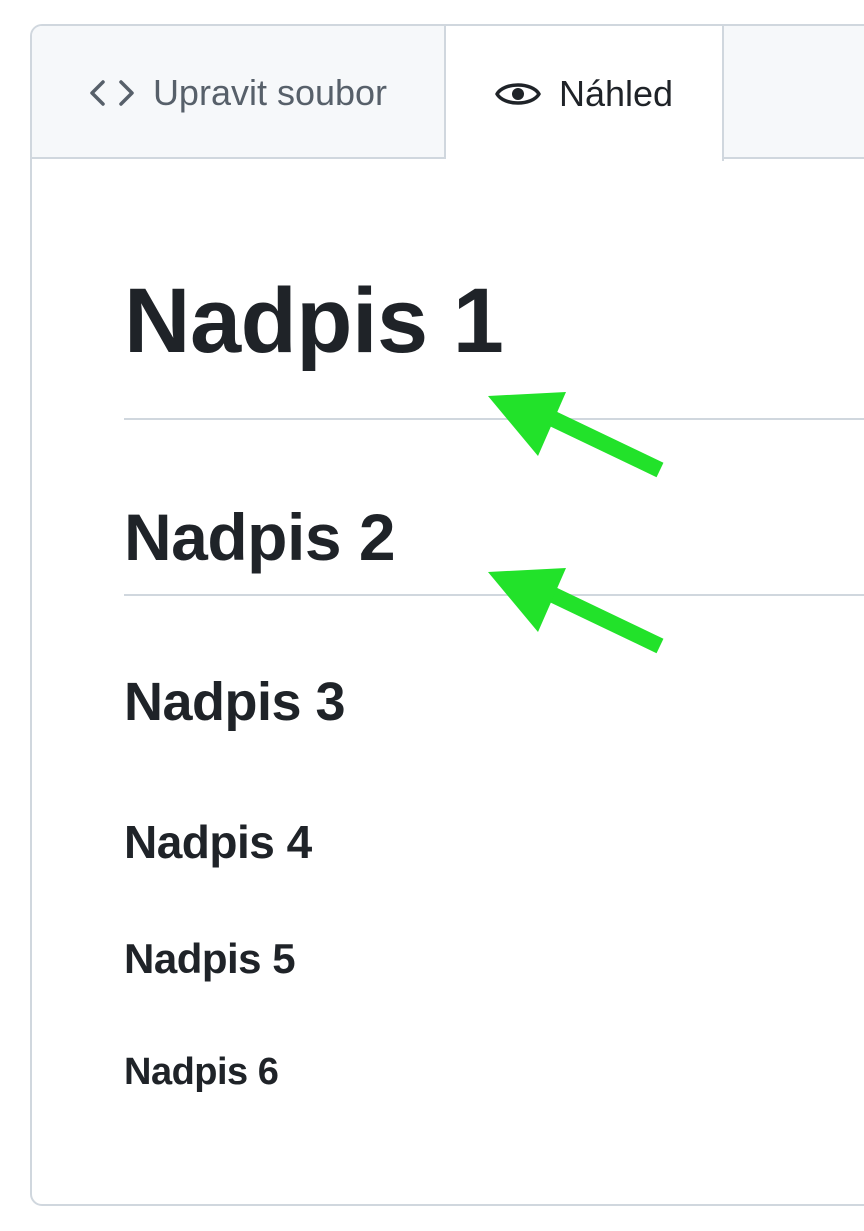 Image resolution: width=864 pixels, height=1231 pixels. Describe the element at coordinates (270, 92) in the screenshot. I see `tab-edit-file-label: Upravit soubor` at that location.